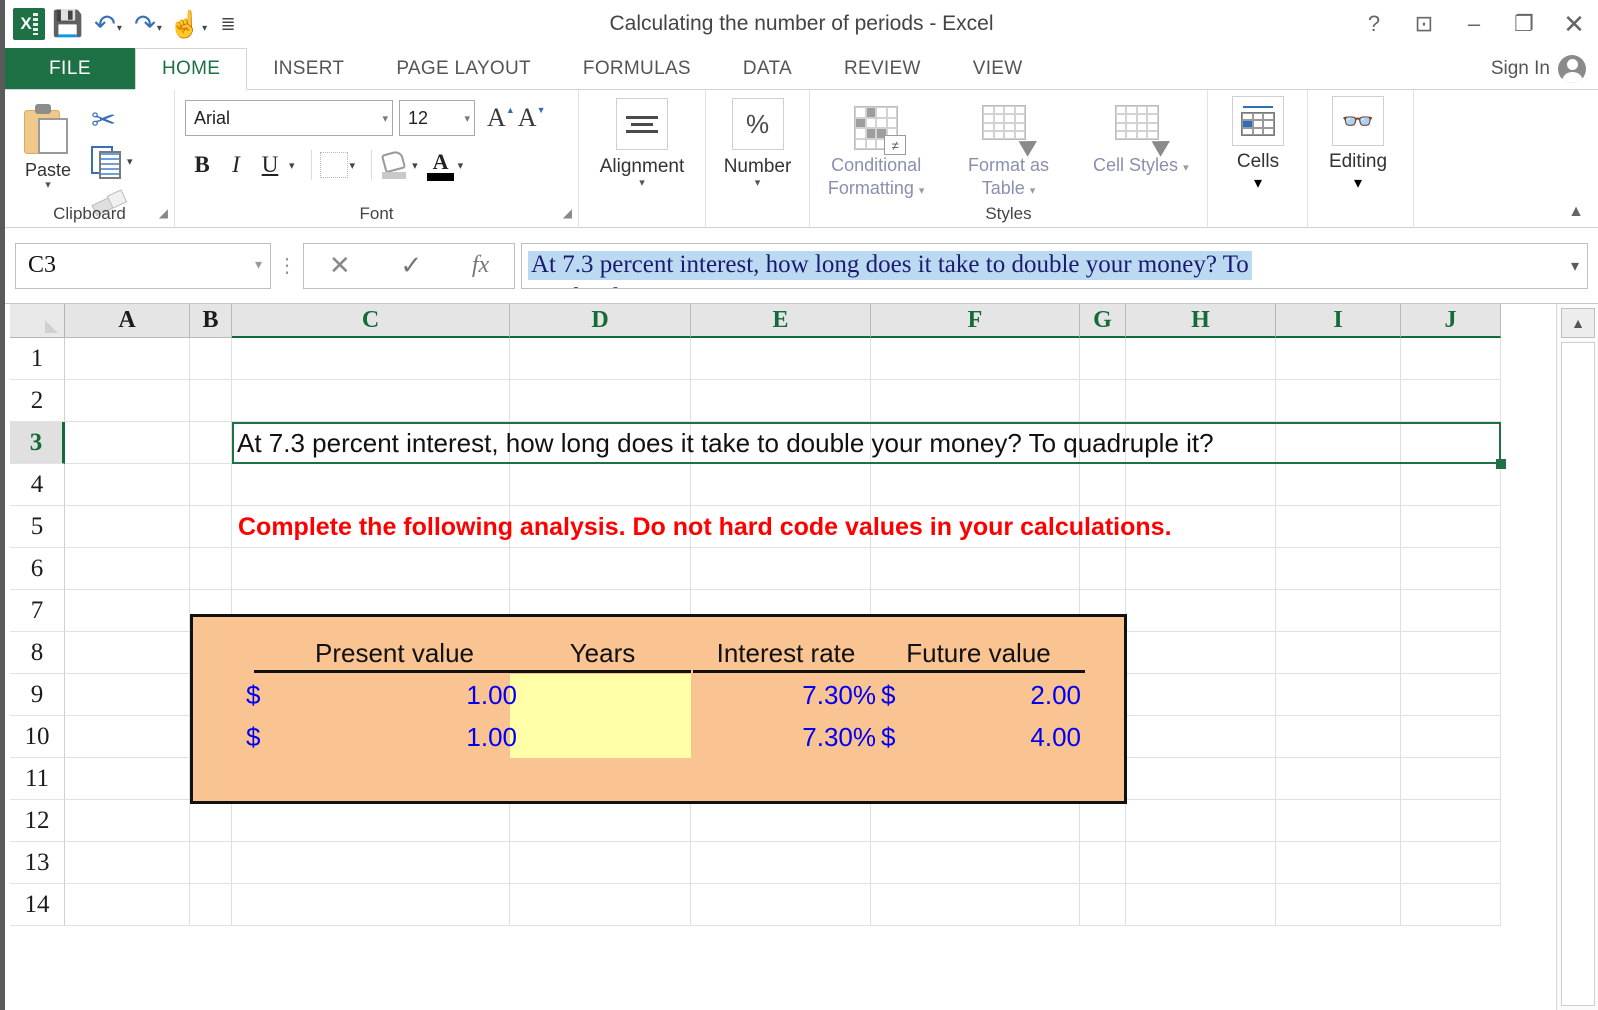 This screenshot has height=1010, width=1598. What do you see at coordinates (371, 905) in the screenshot?
I see `cell-C14` at bounding box center [371, 905].